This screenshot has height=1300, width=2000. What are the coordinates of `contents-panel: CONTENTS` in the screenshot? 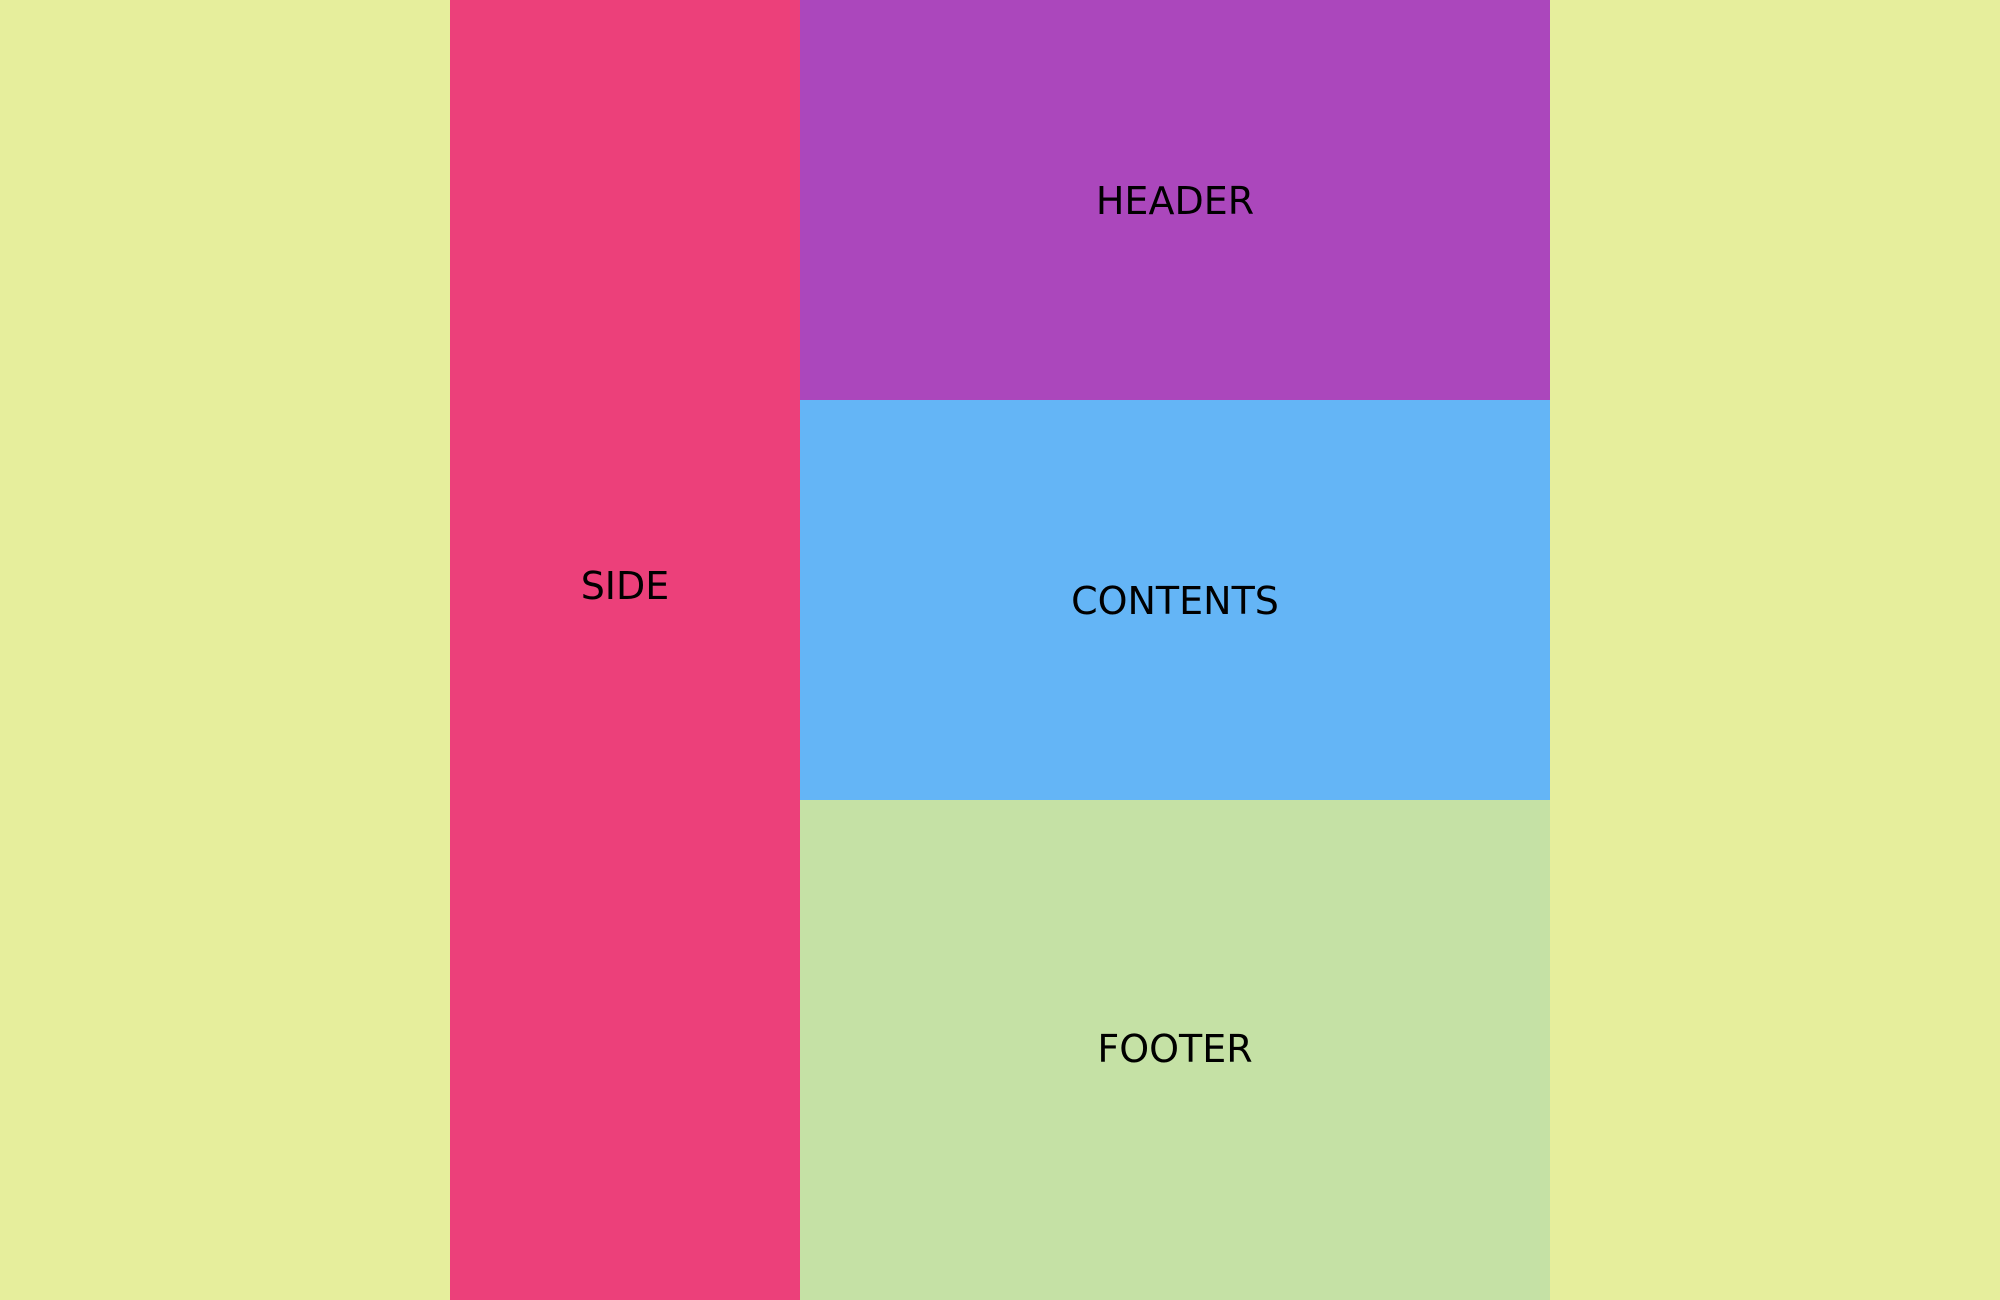 It's located at (1175, 600).